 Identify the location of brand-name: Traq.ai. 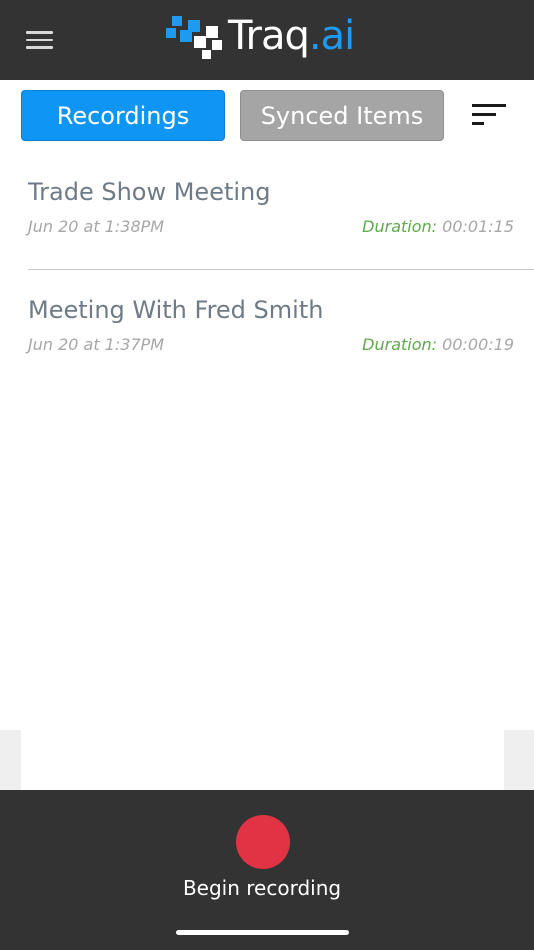
(291, 36).